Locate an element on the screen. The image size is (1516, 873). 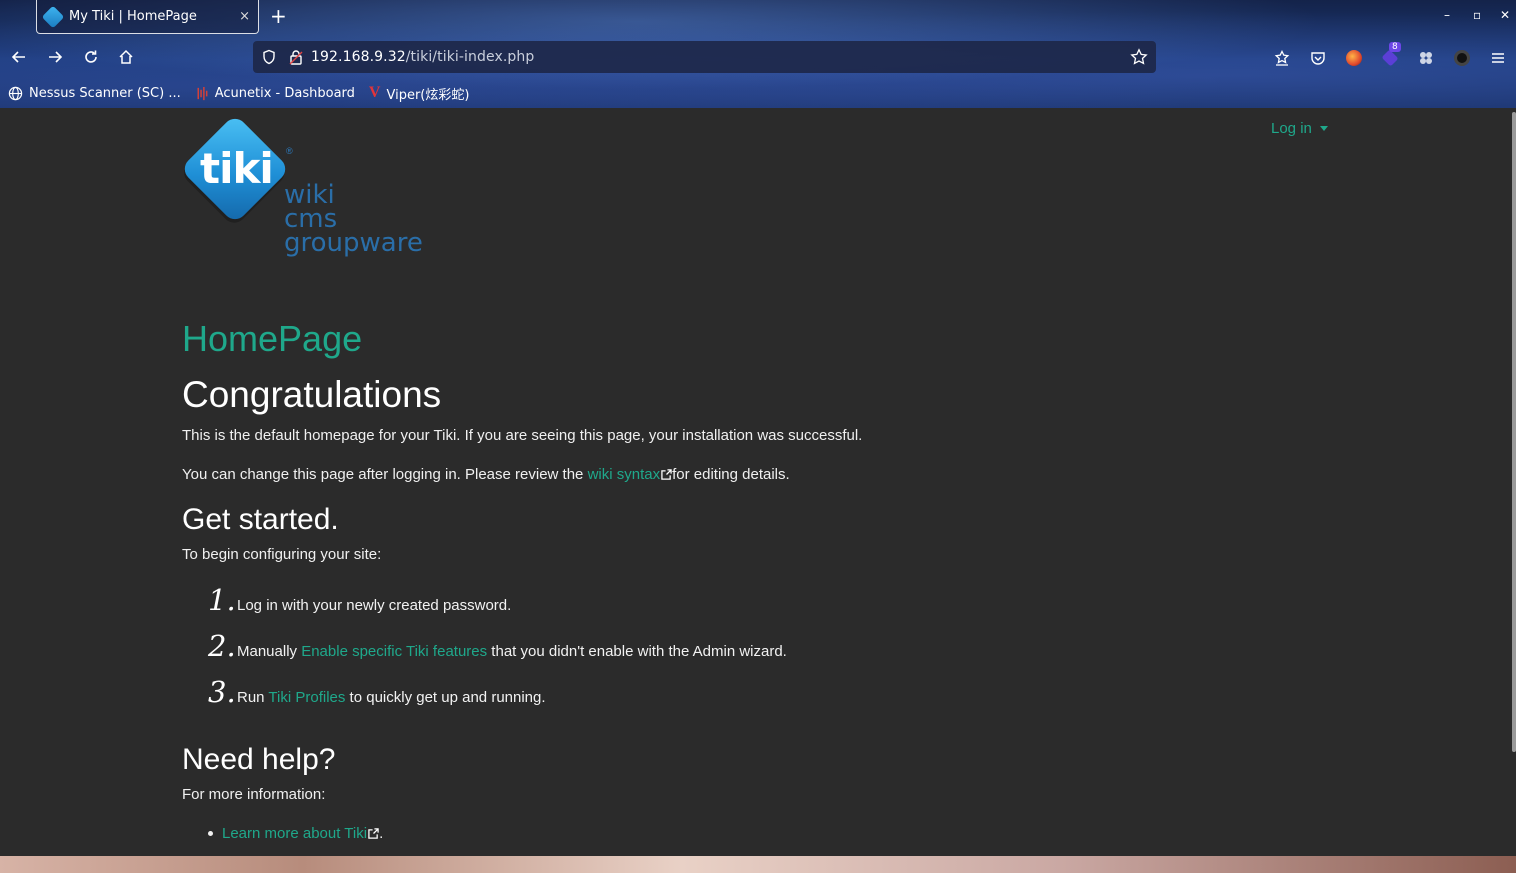
extension-badge-icon: 8 is located at coordinates (1390, 55).